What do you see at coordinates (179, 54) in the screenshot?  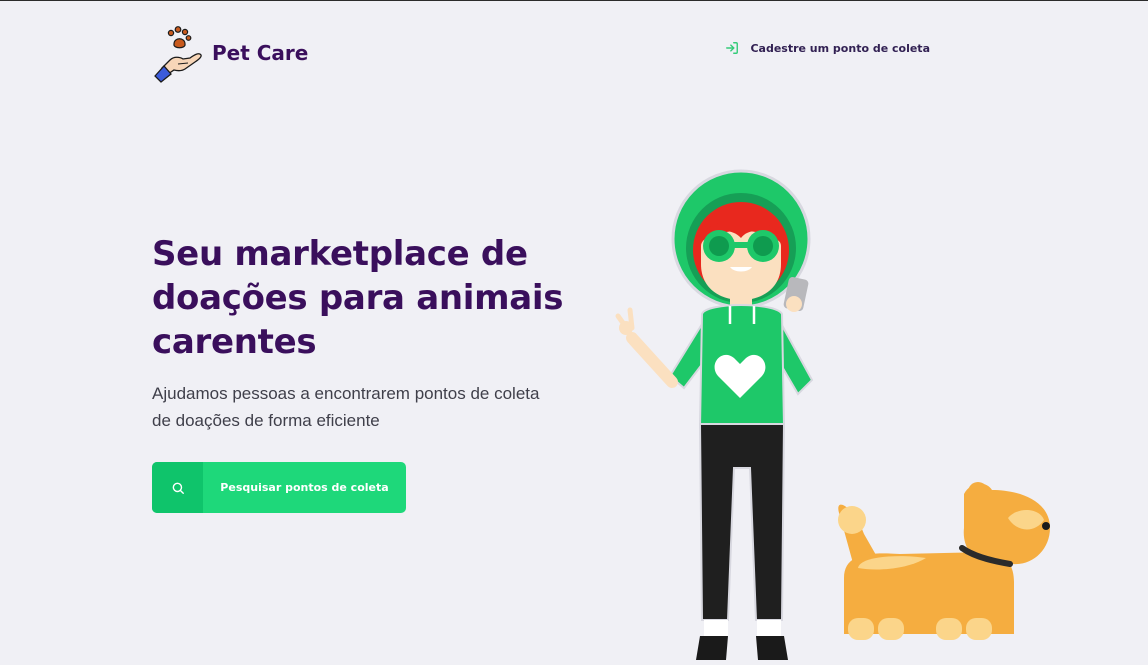 I see `paw-hand-icon` at bounding box center [179, 54].